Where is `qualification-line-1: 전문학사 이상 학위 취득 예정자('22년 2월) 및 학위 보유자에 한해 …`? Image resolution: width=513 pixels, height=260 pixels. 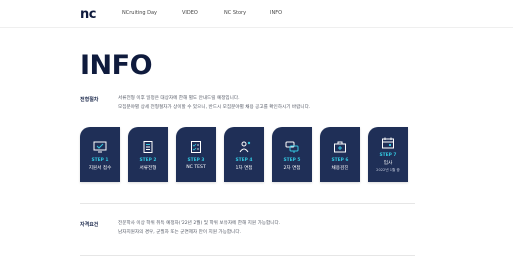 qualification-line-1: 전문학사 이상 학위 취득 예정자('22년 2월) 및 학위 보유자에 한해 … is located at coordinates (199, 223).